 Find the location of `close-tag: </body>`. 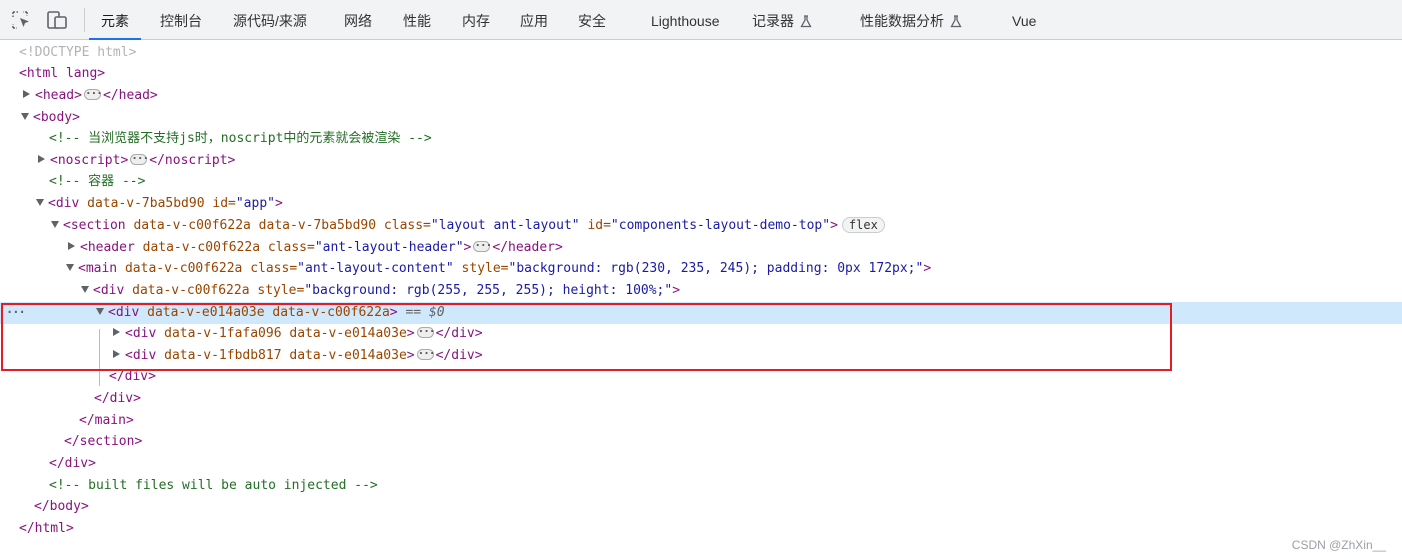

close-tag: </body> is located at coordinates (61, 506).